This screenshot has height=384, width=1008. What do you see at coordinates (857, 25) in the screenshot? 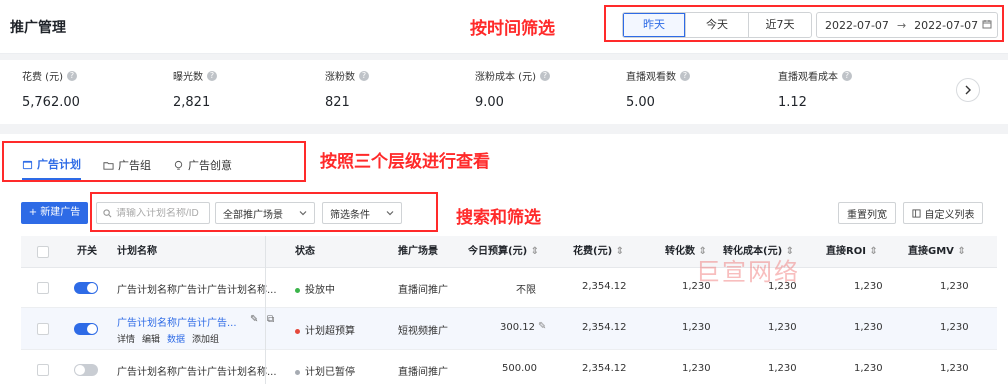
I see `date-start: 2022-07-07` at bounding box center [857, 25].